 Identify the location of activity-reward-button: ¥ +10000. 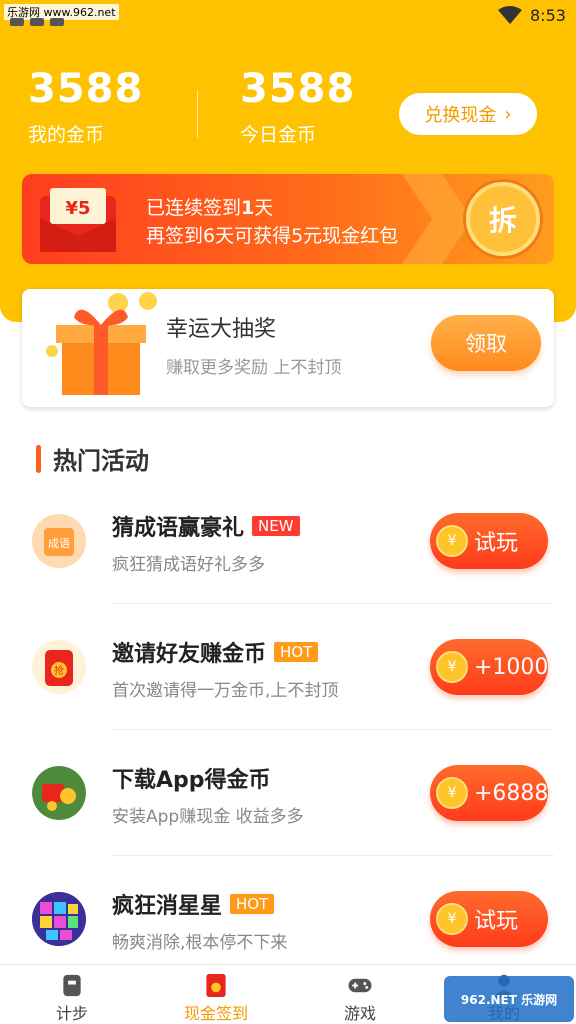
(496, 667).